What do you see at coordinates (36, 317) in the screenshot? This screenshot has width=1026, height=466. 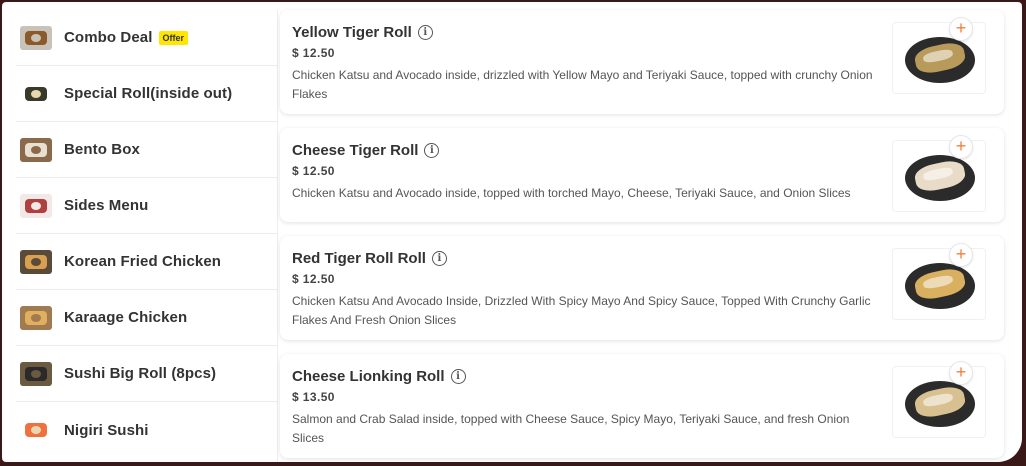 I see `karaage-chicken-thumbnail` at bounding box center [36, 317].